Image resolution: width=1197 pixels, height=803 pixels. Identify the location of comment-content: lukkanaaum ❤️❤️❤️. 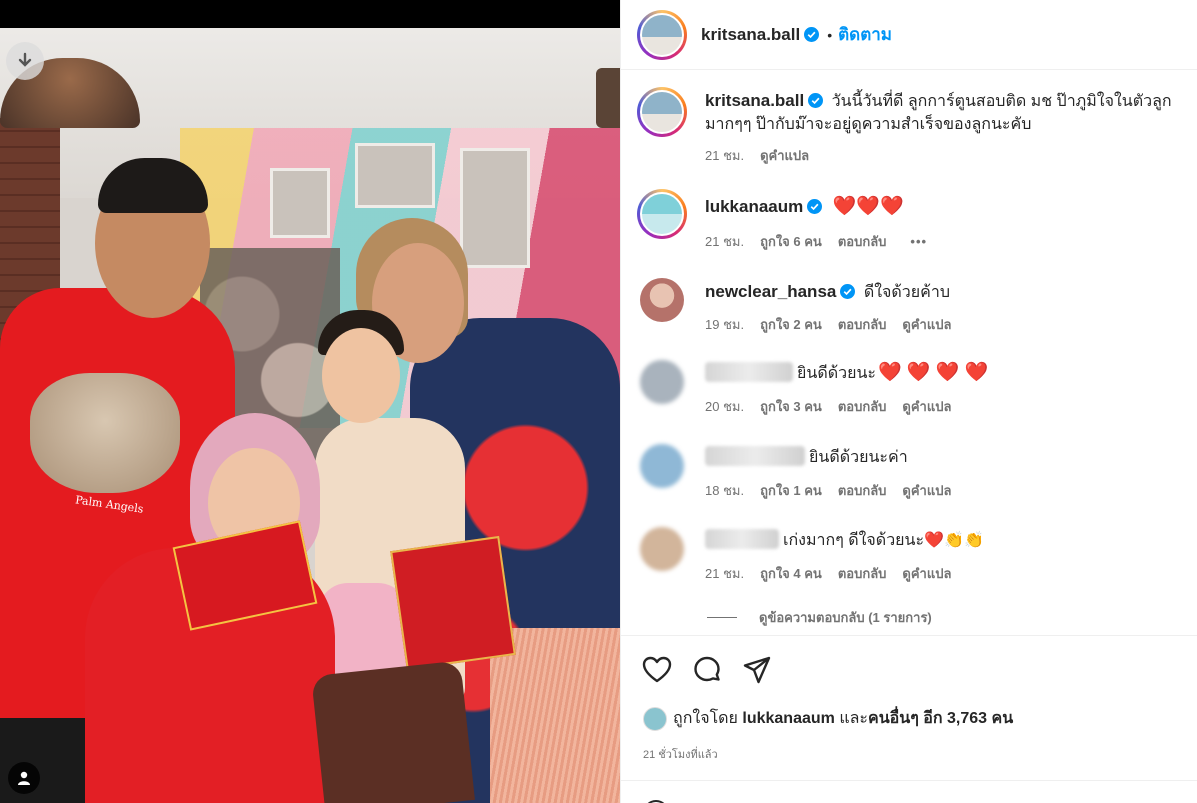
(940, 207).